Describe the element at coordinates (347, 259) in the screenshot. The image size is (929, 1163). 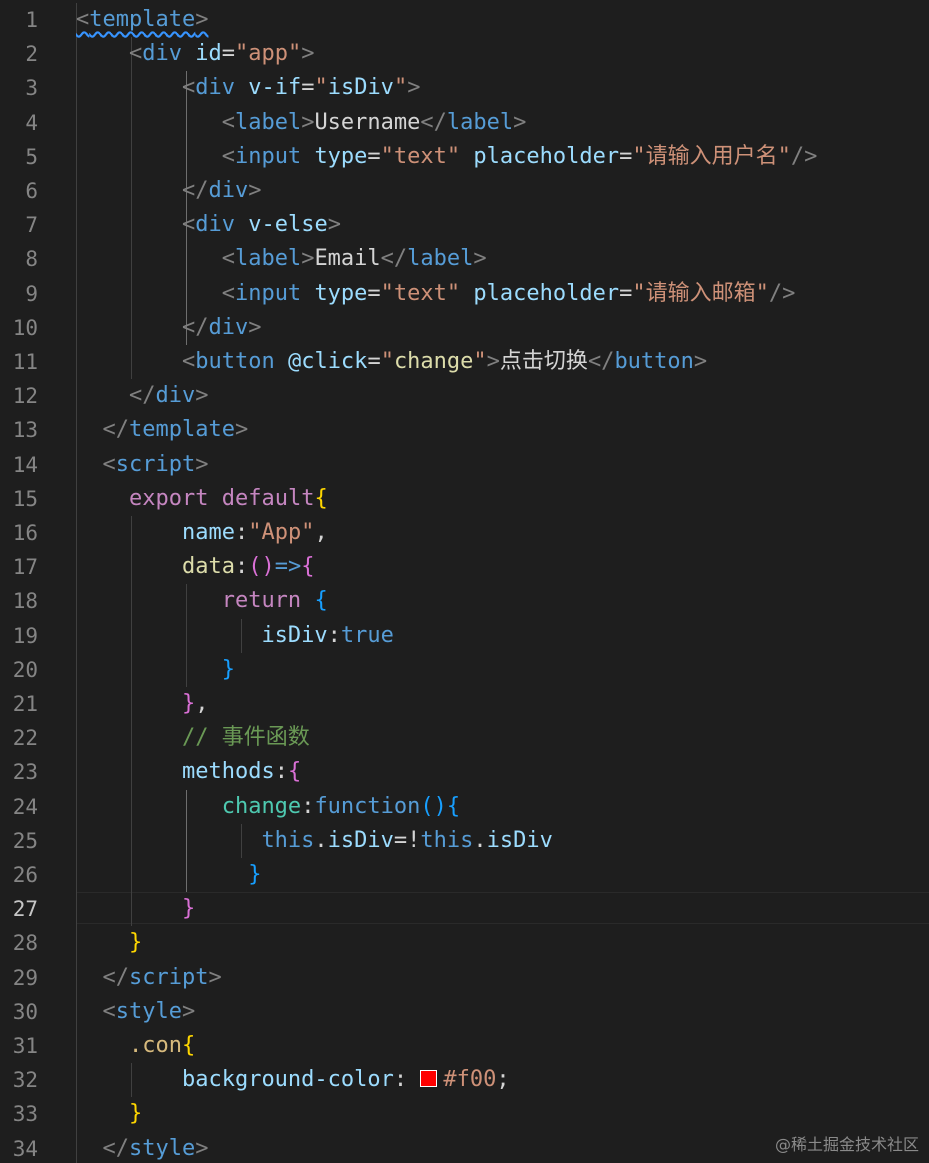
I see `code-token: Email` at that location.